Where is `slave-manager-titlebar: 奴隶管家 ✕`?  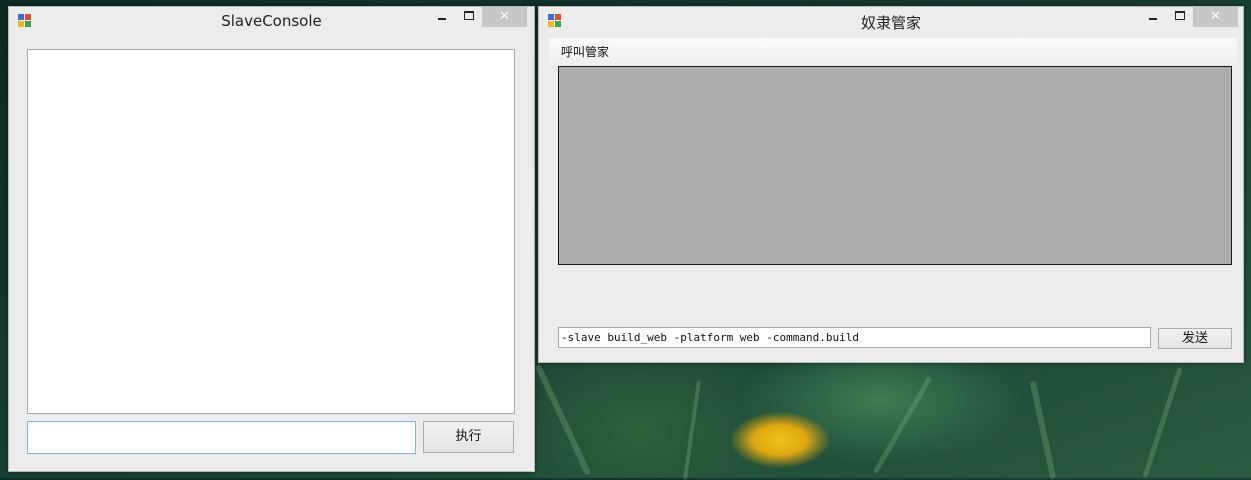 slave-manager-titlebar: 奴隶管家 ✕ is located at coordinates (891, 22).